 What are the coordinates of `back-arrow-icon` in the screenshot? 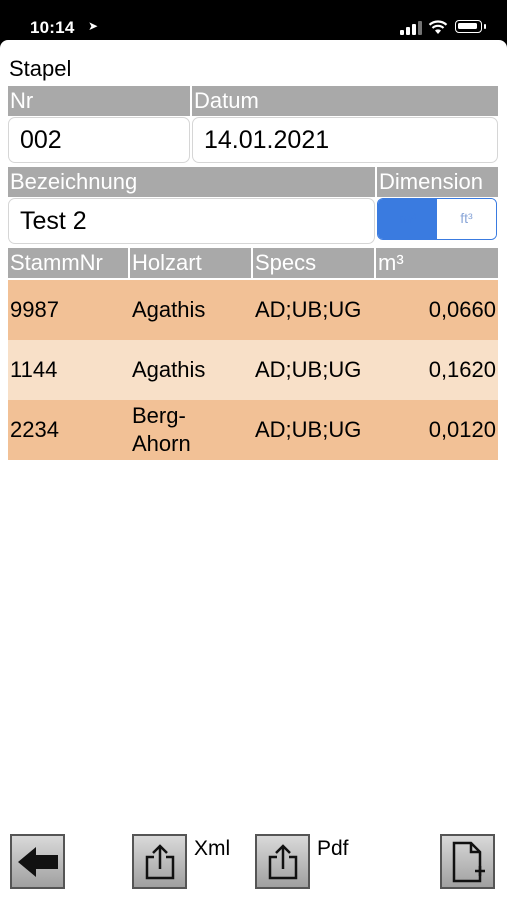 It's located at (37, 861).